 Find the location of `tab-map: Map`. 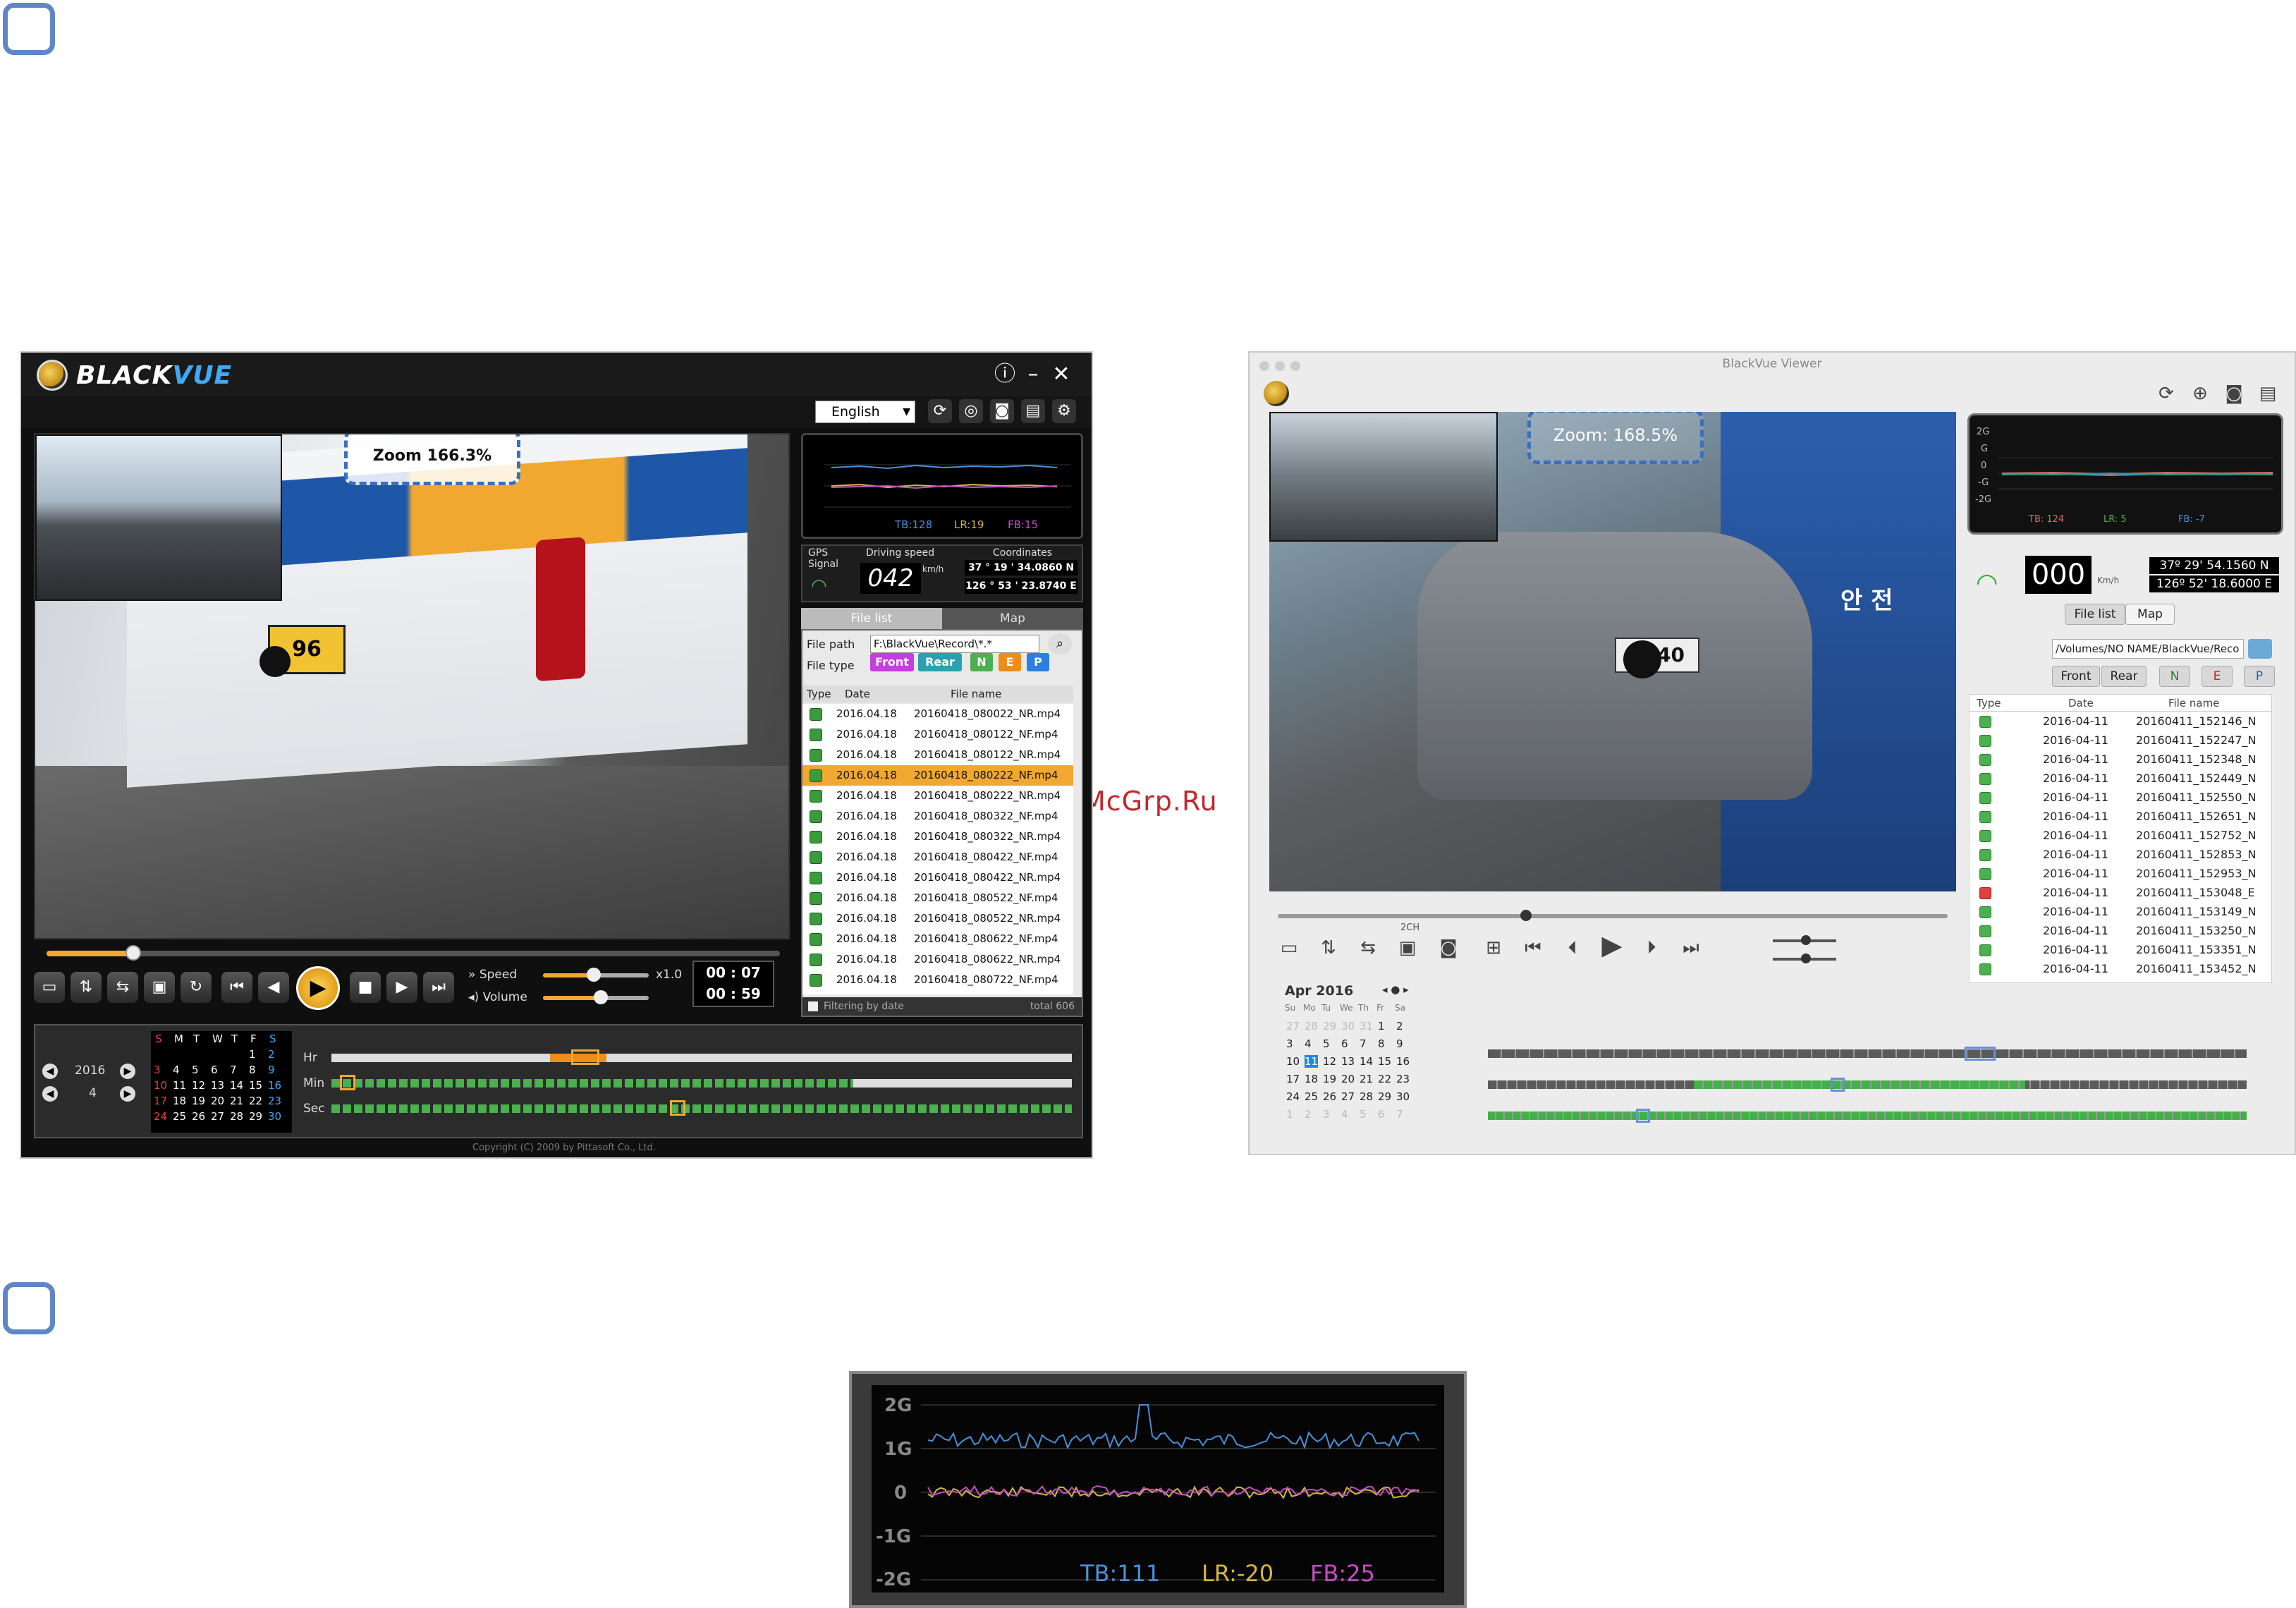

tab-map: Map is located at coordinates (1012, 618).